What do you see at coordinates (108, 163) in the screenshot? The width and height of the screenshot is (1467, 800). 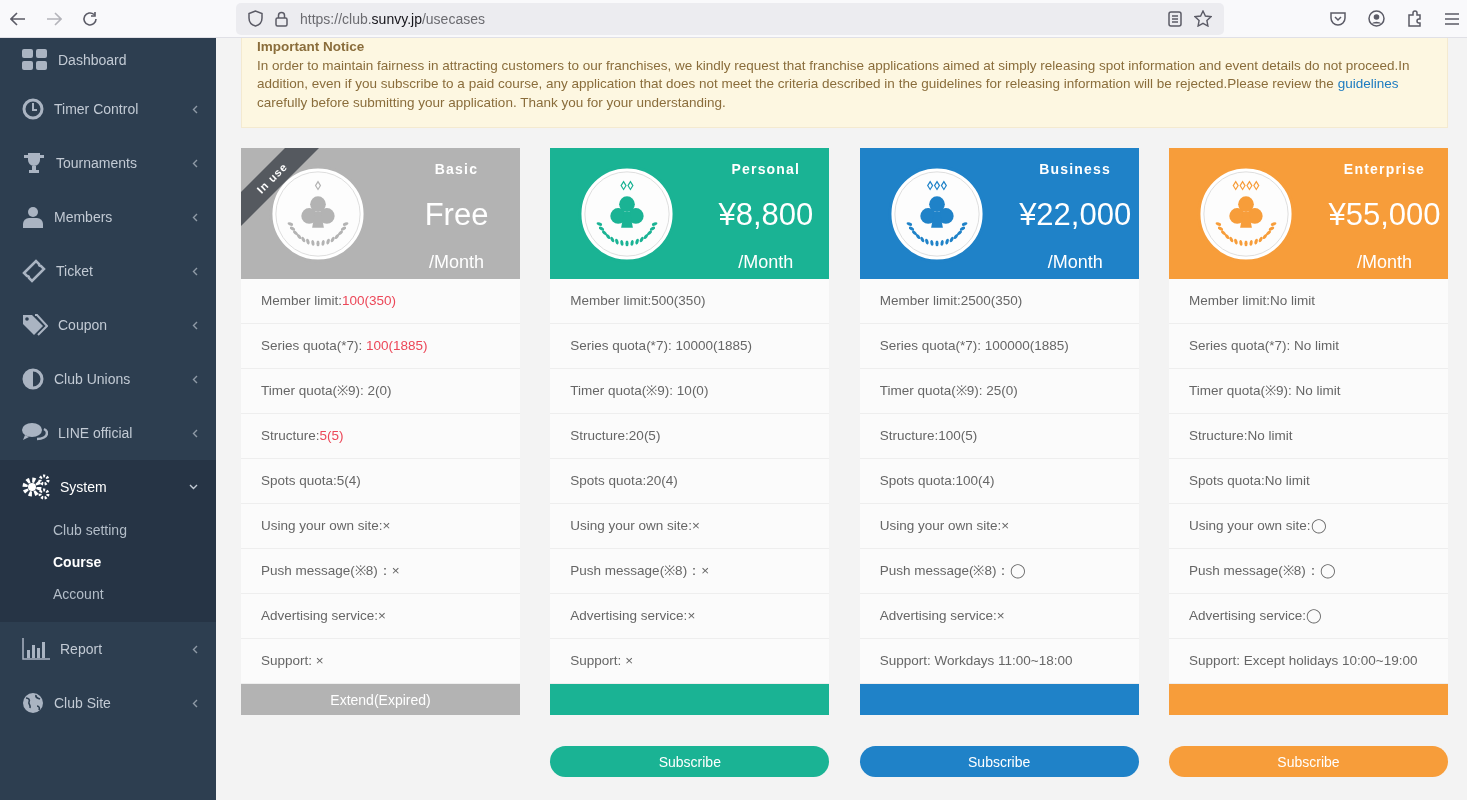 I see `sidebar-item: Tournaments` at bounding box center [108, 163].